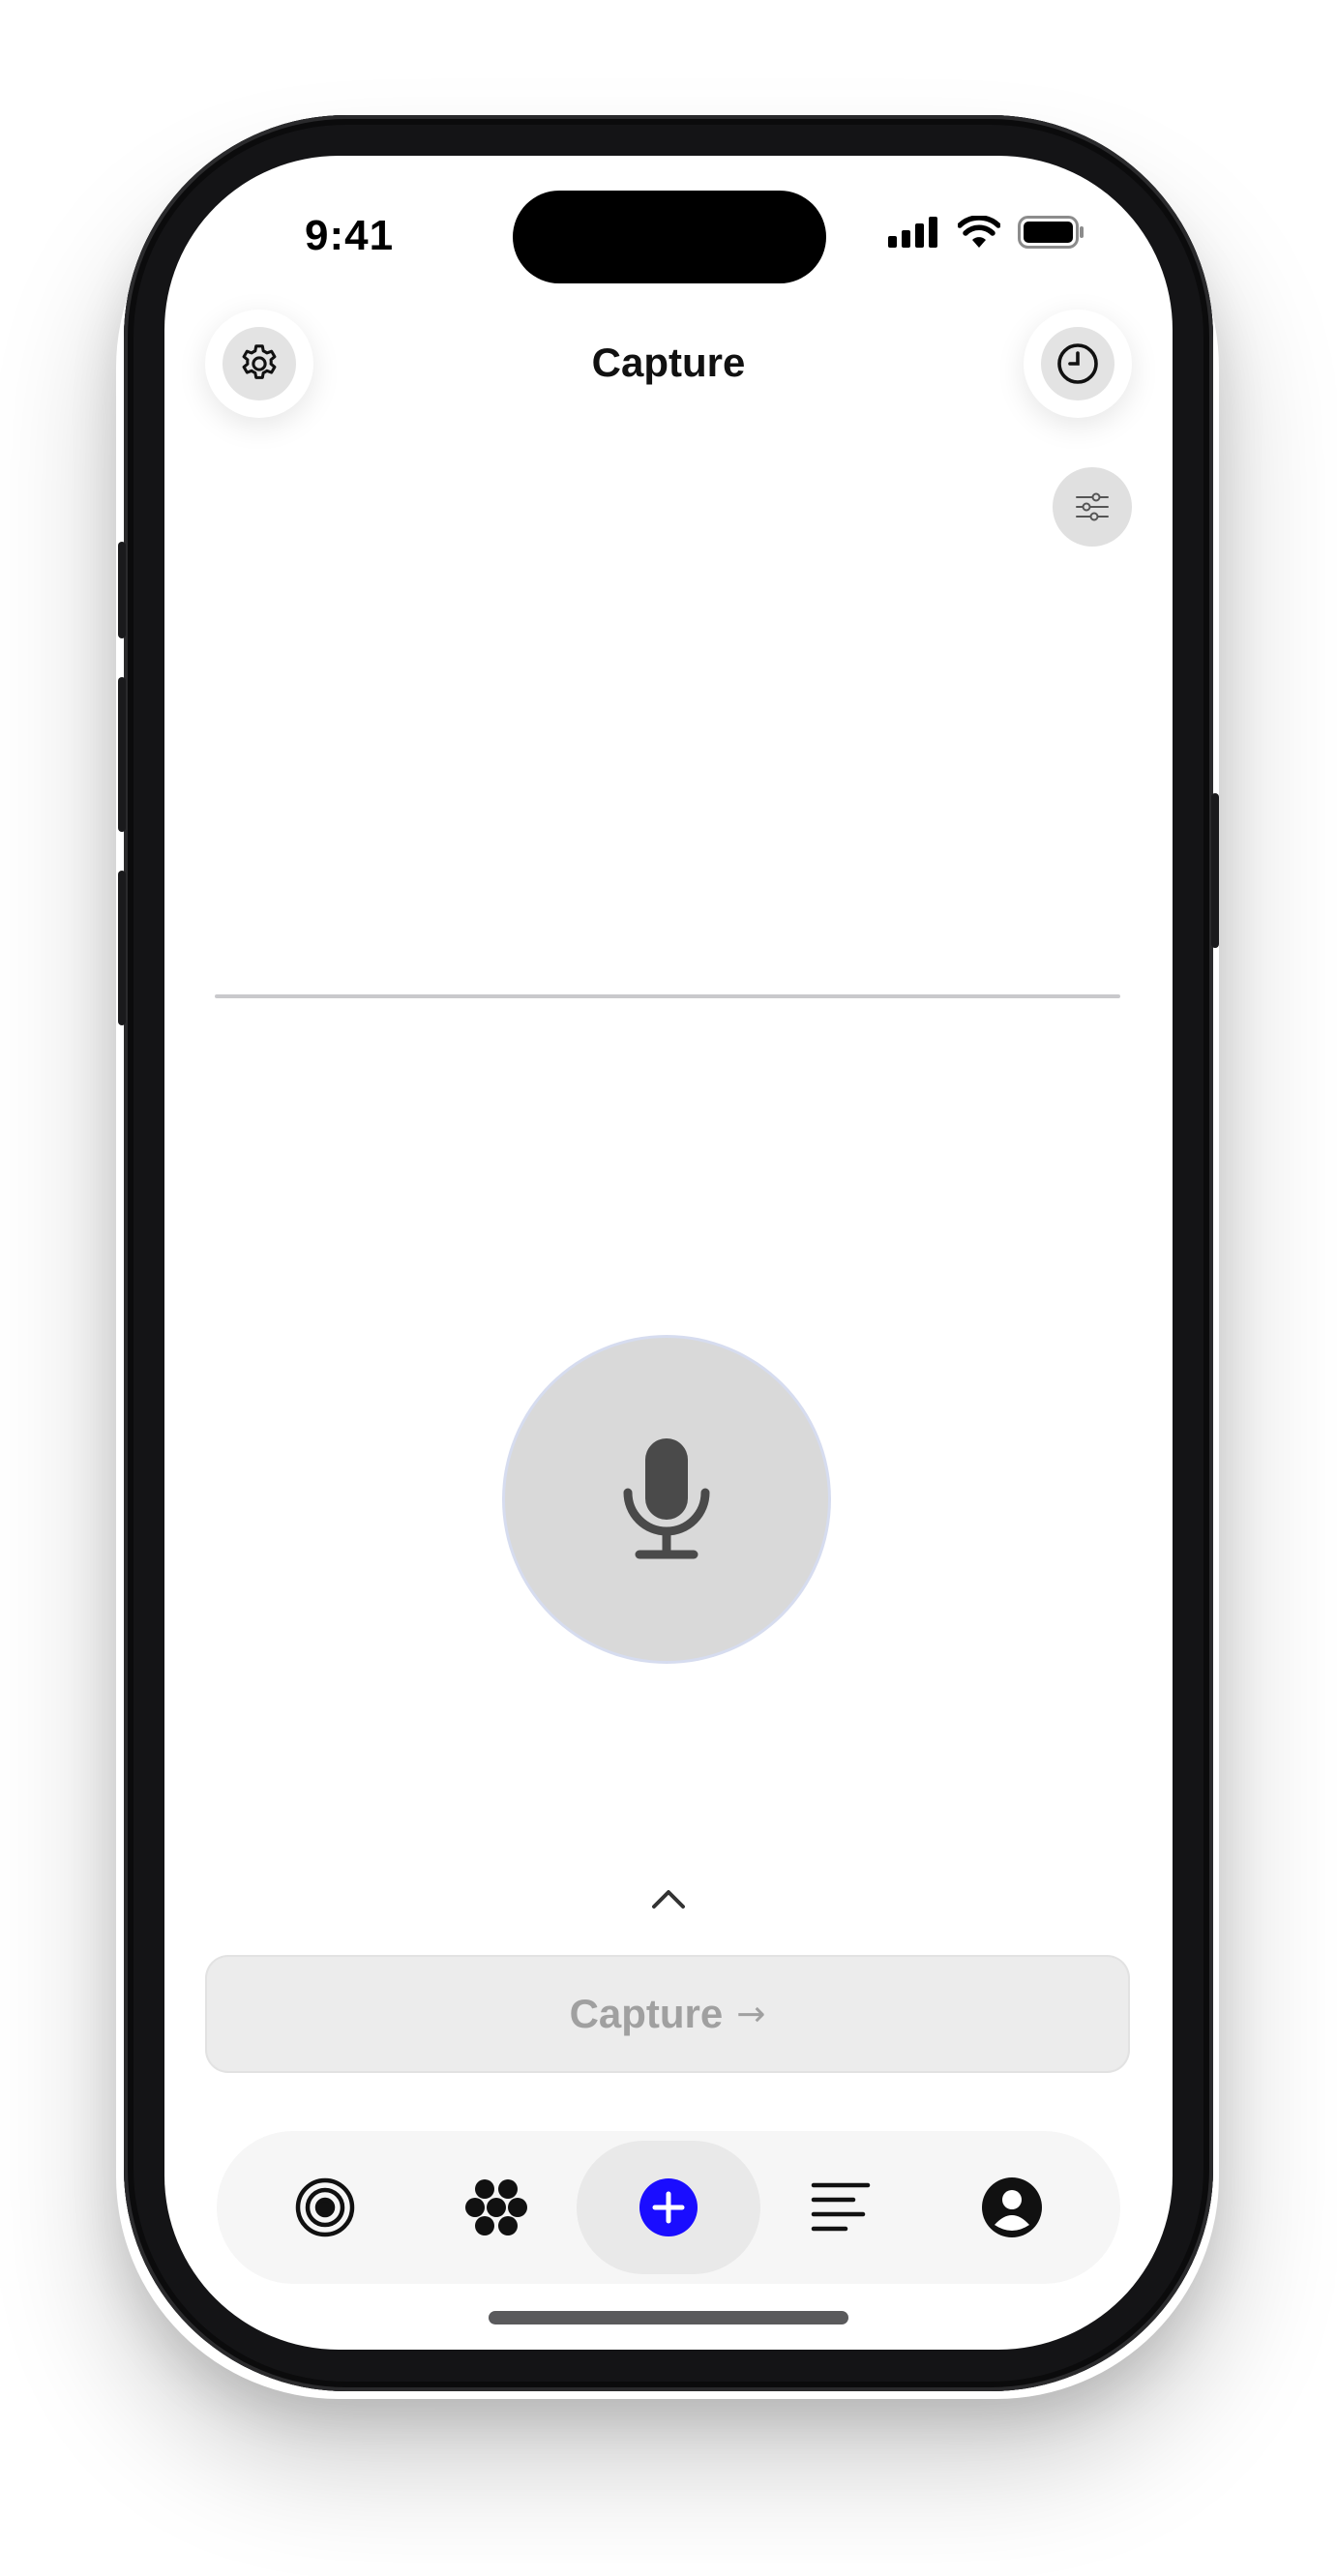 This screenshot has width=1337, height=2576. Describe the element at coordinates (1215, 870) in the screenshot. I see `power-button` at that location.